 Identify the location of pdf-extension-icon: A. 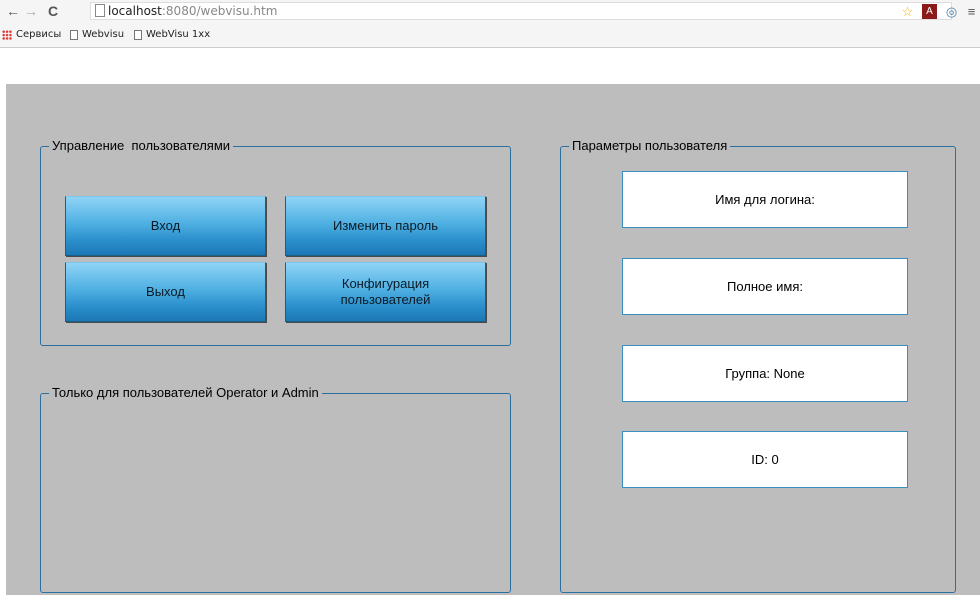
(929, 11).